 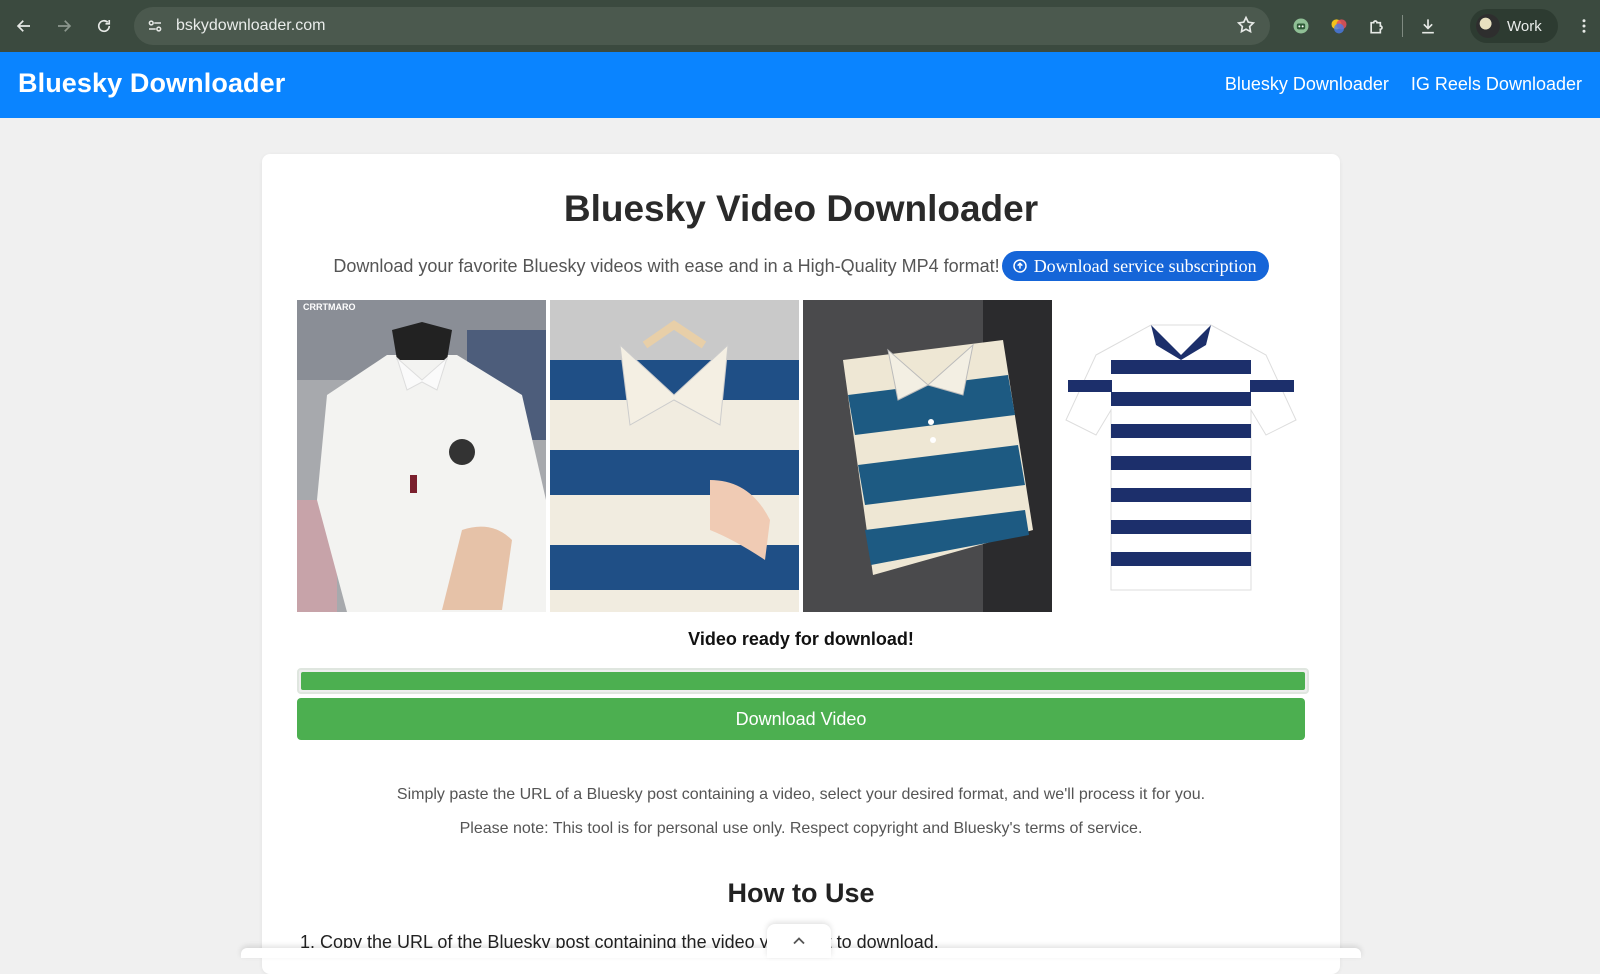 I want to click on extensions-area, so click(x=1364, y=26).